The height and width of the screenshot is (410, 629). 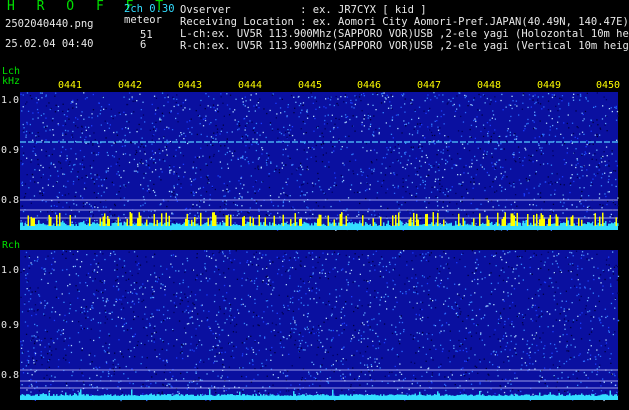 I want to click on rch-label: Rch, so click(x=11, y=245).